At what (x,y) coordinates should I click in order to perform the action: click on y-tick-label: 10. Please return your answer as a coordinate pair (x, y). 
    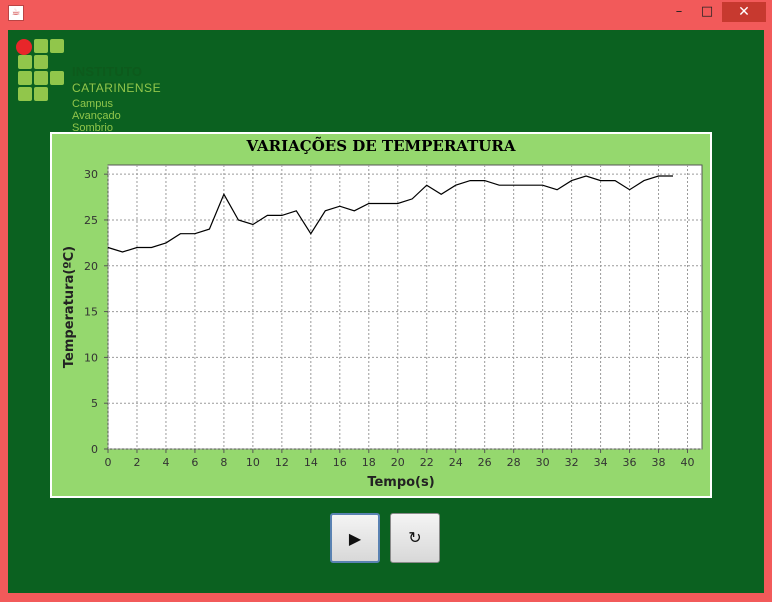
    Looking at the image, I should click on (91, 357).